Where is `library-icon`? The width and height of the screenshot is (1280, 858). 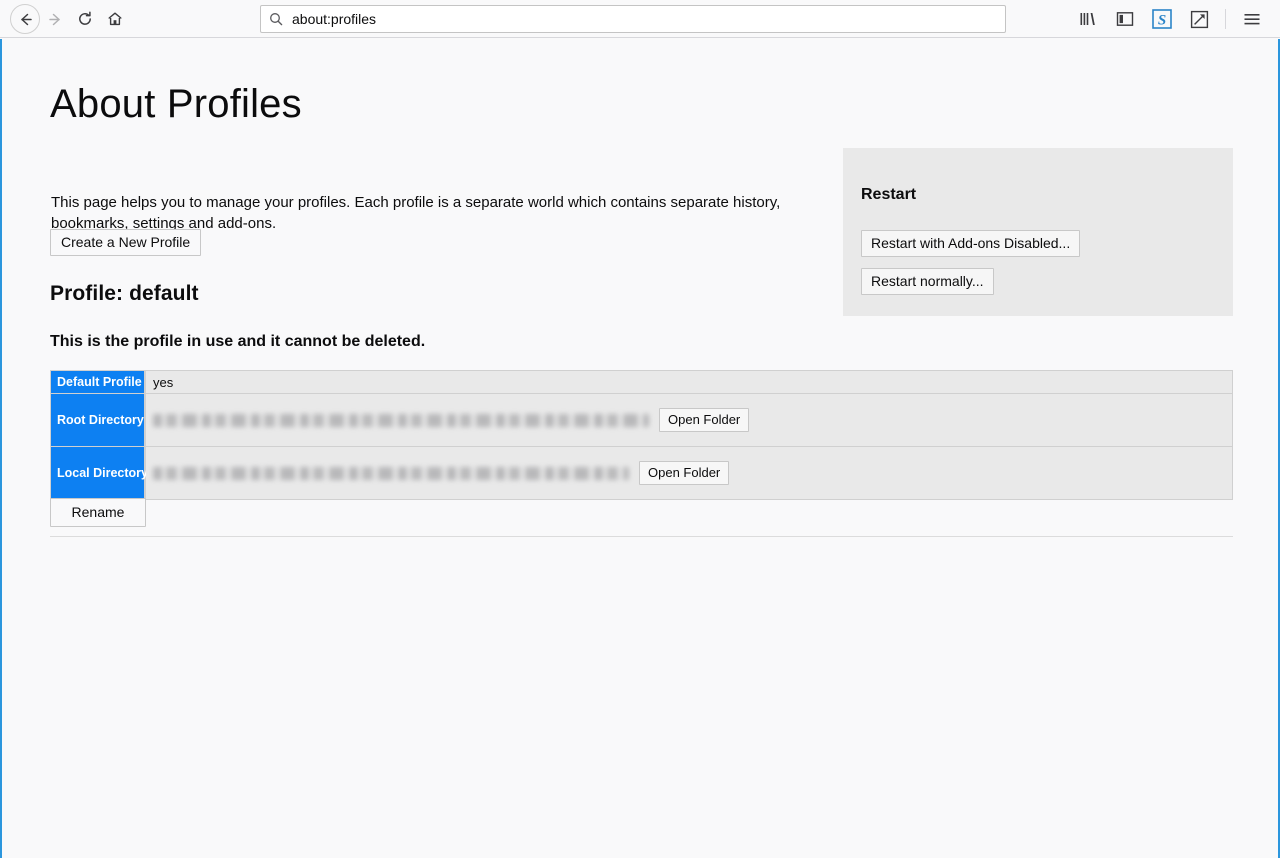 library-icon is located at coordinates (1088, 19).